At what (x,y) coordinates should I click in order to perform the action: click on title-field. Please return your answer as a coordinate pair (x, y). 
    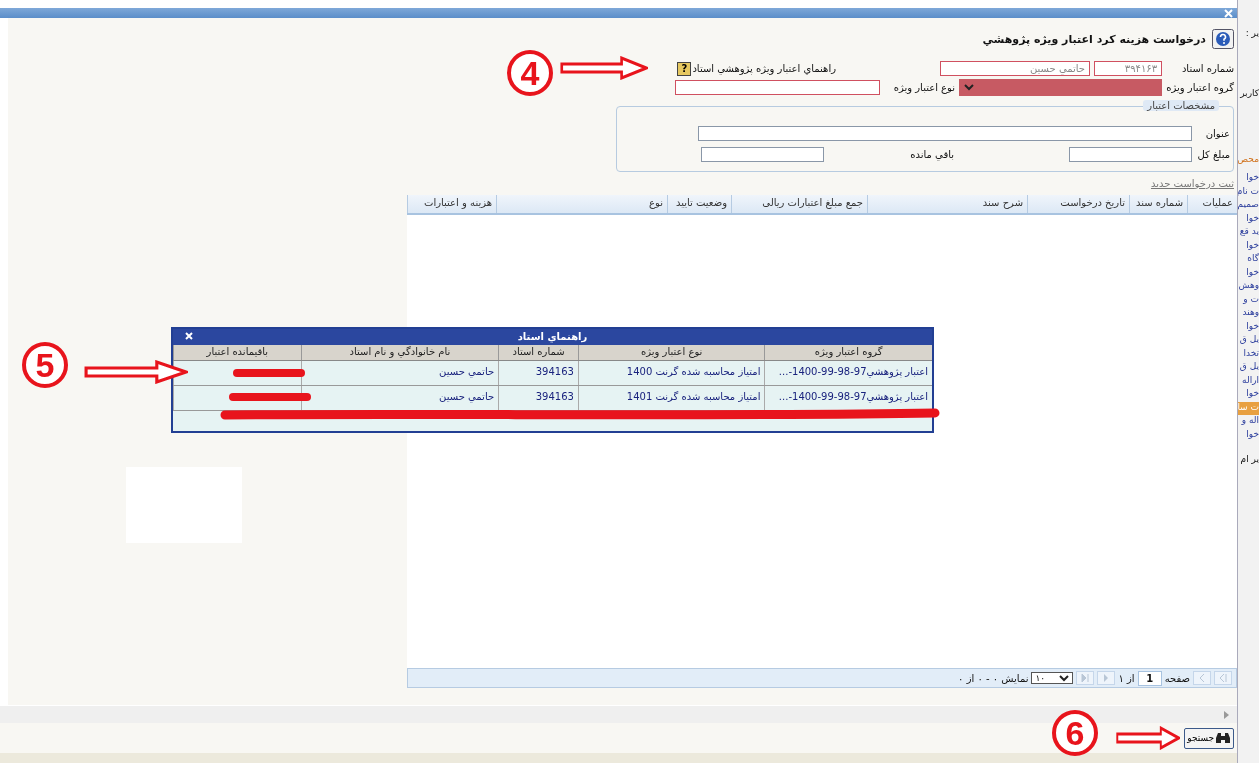
    Looking at the image, I should click on (945, 133).